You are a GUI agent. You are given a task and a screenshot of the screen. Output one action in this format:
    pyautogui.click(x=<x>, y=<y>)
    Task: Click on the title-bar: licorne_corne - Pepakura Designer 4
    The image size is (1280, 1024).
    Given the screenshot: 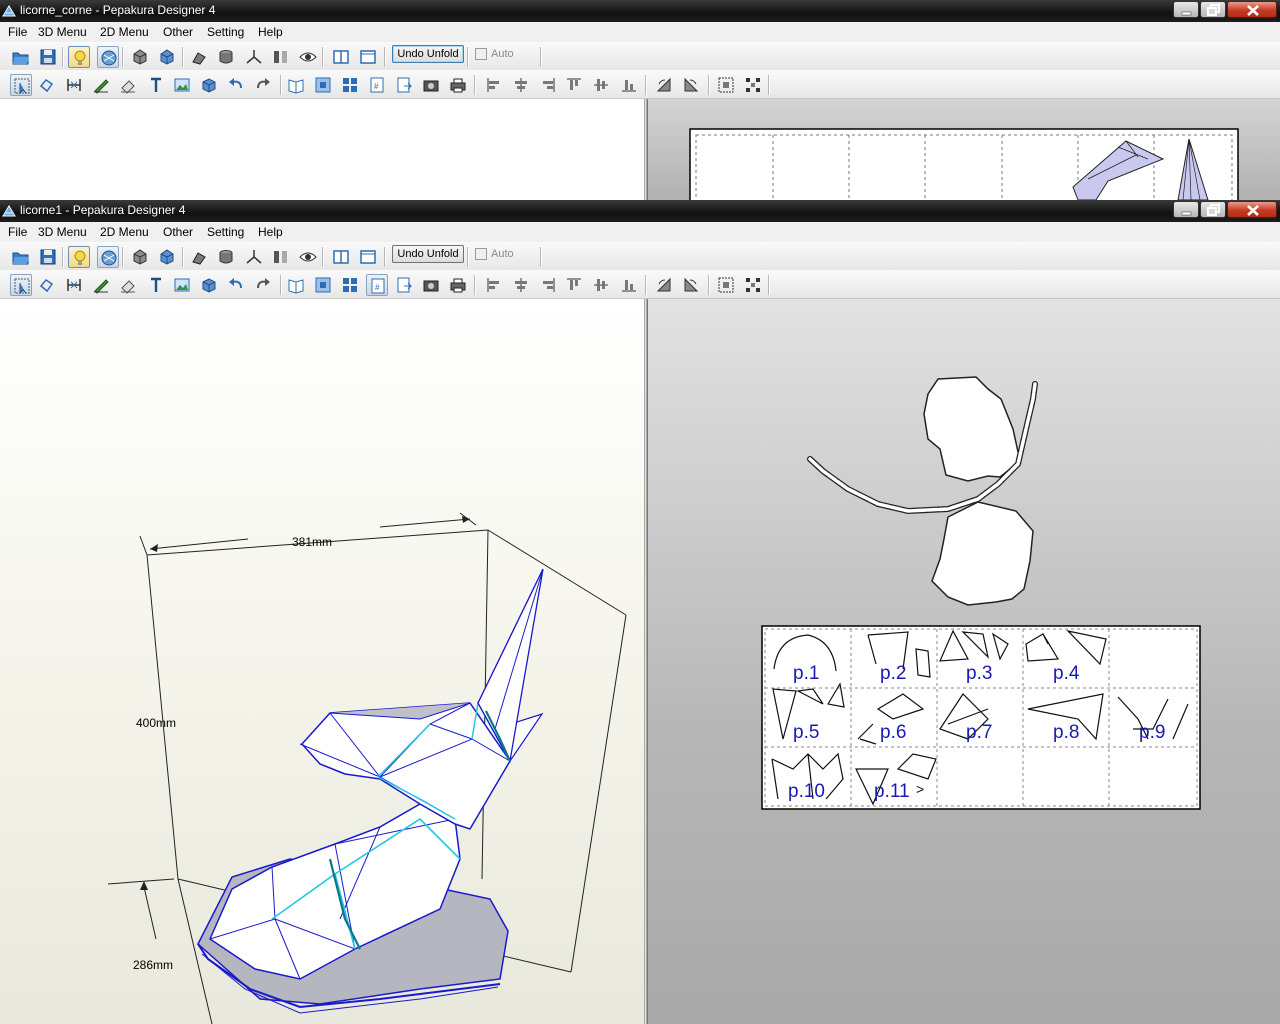 What is the action you would take?
    pyautogui.click(x=640, y=11)
    